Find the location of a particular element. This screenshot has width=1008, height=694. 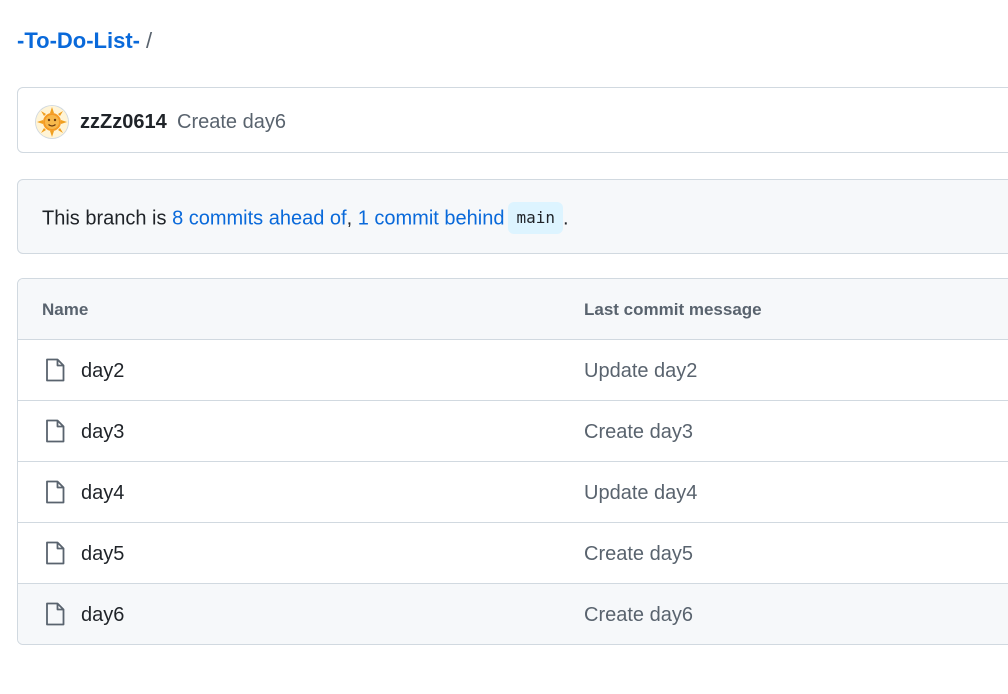

table-row: day4 Update day4 is located at coordinates (513, 492).